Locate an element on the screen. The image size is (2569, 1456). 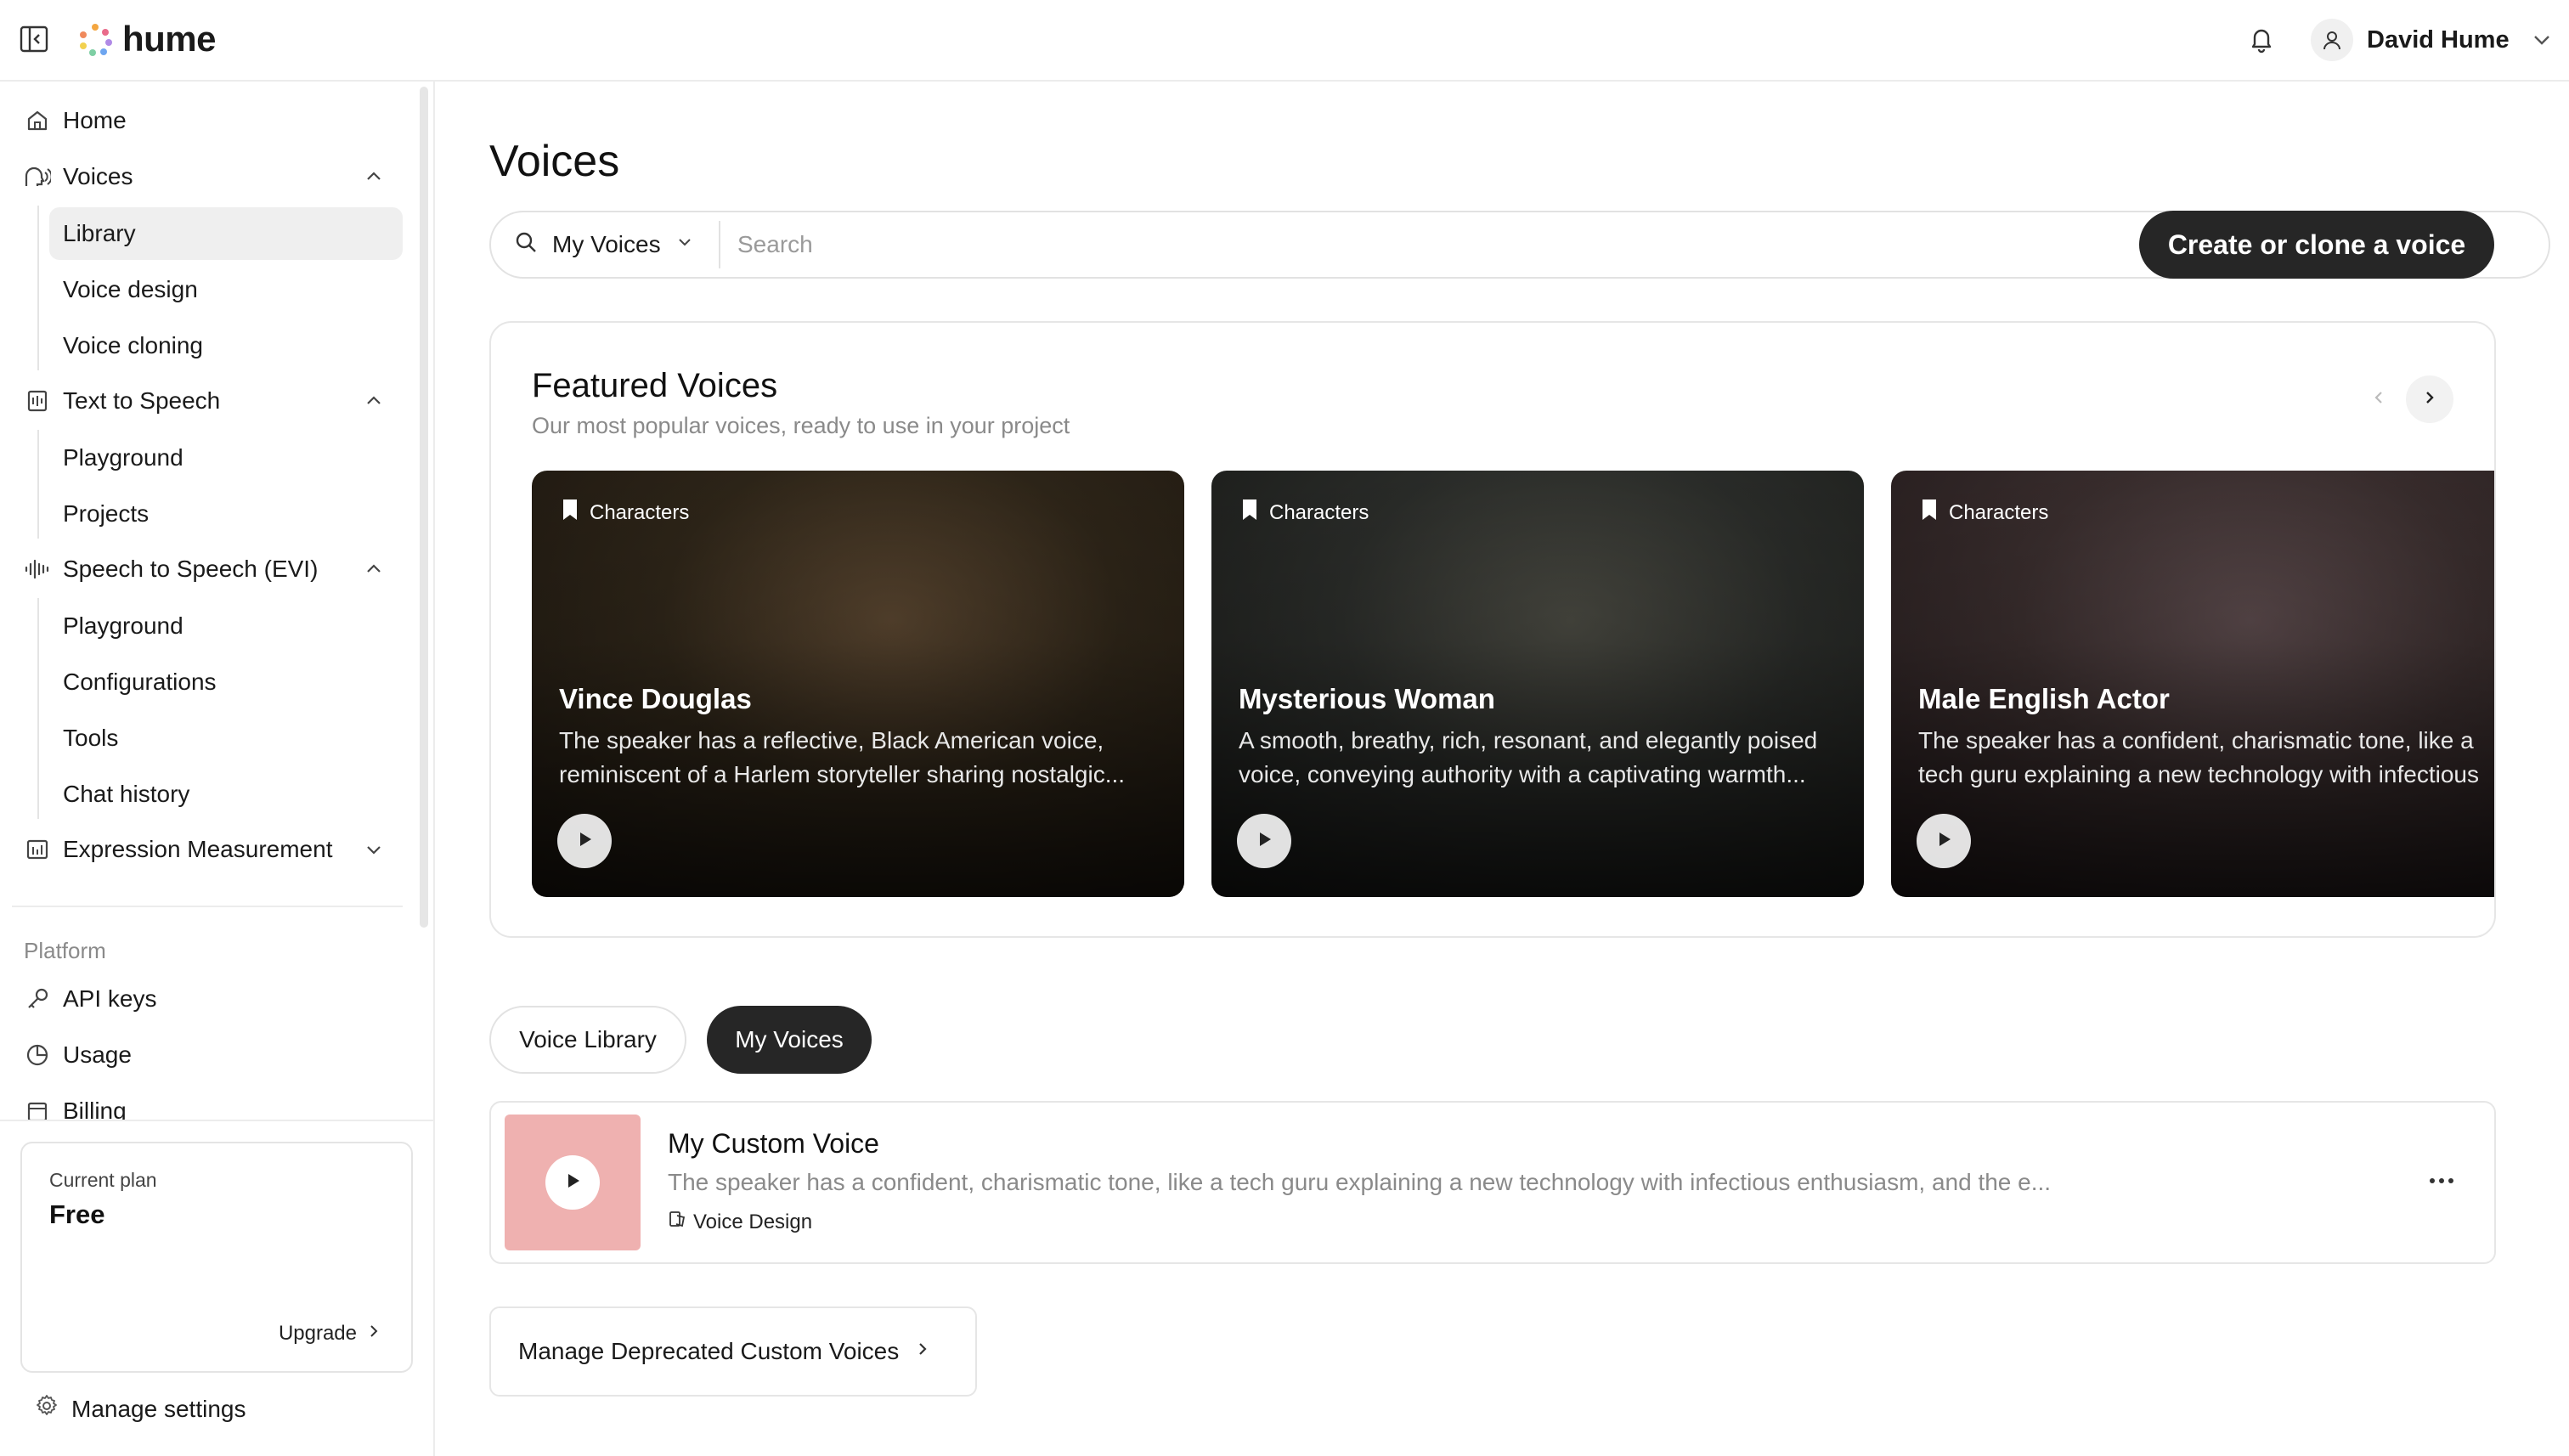
voice-filter-dropdown: My Voices is located at coordinates (604, 244).